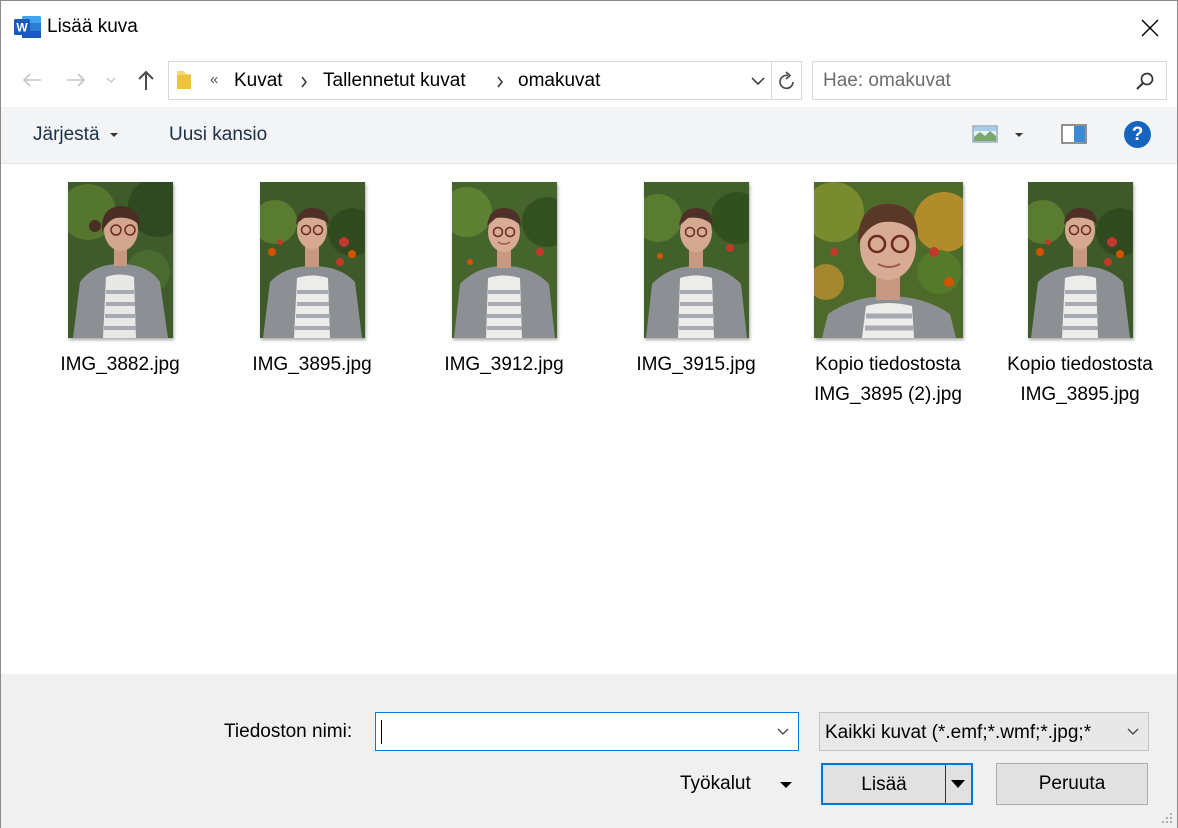  I want to click on refresh-button, so click(786, 80).